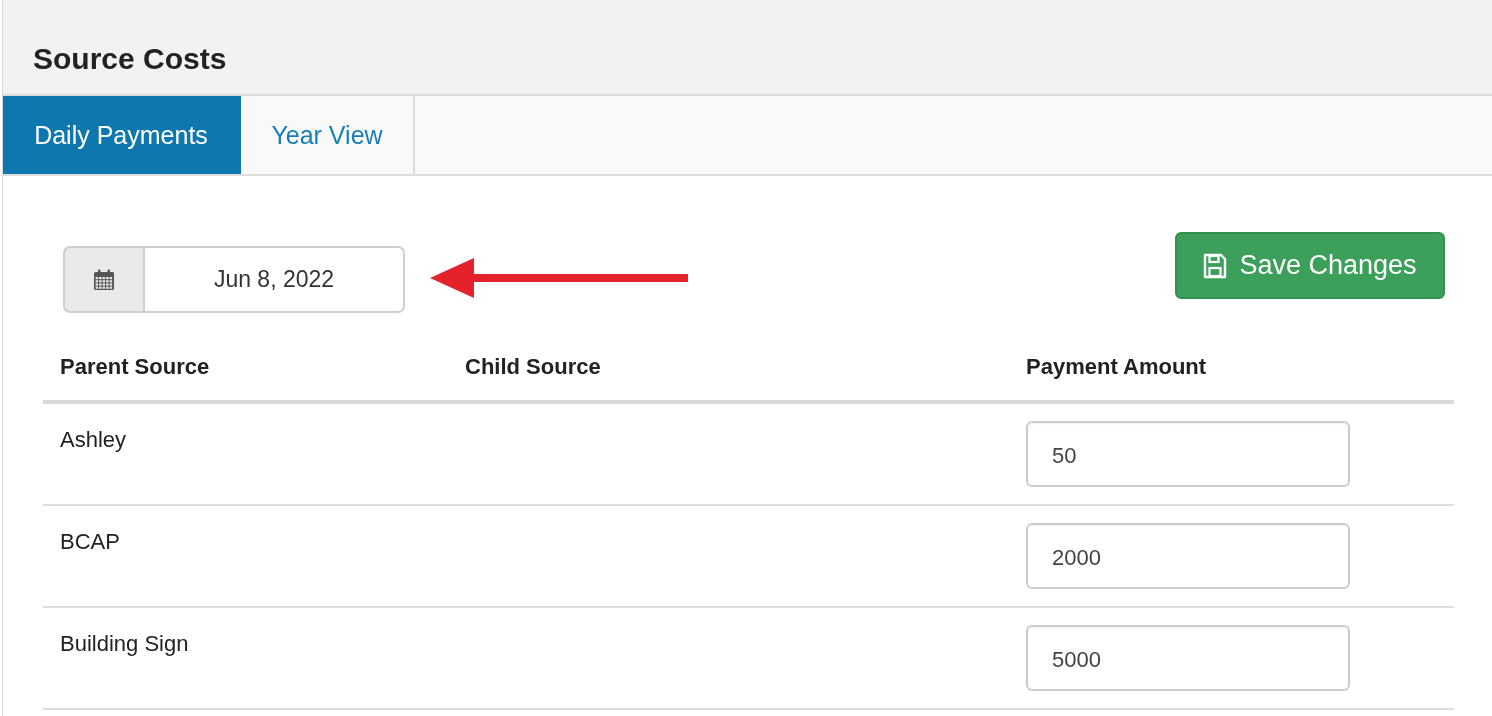 The width and height of the screenshot is (1492, 716). Describe the element at coordinates (1215, 265) in the screenshot. I see `save-icon` at that location.